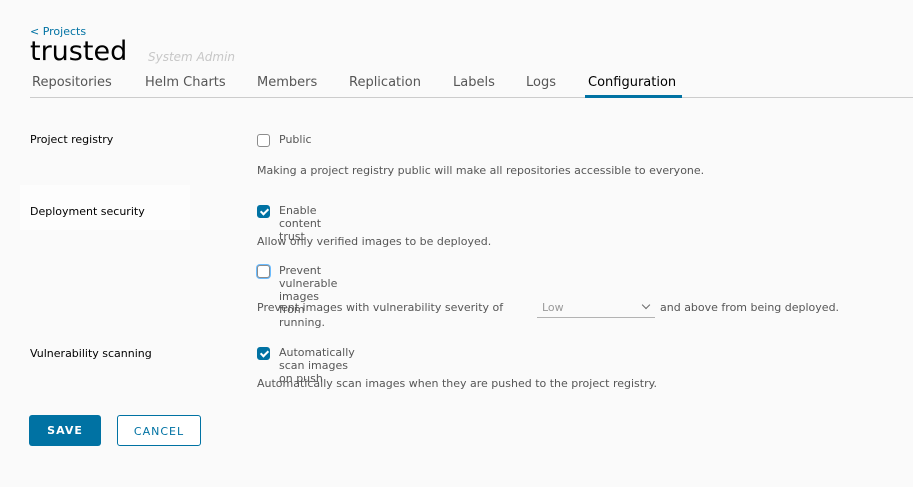 Image resolution: width=913 pixels, height=487 pixels. I want to click on severity-suffix-text: and above from being deployed., so click(750, 307).